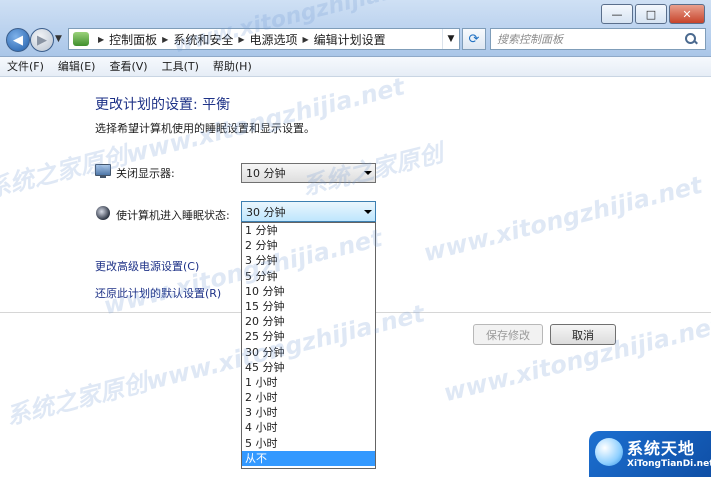  Describe the element at coordinates (583, 334) in the screenshot. I see `cancel-button: 取消` at that location.